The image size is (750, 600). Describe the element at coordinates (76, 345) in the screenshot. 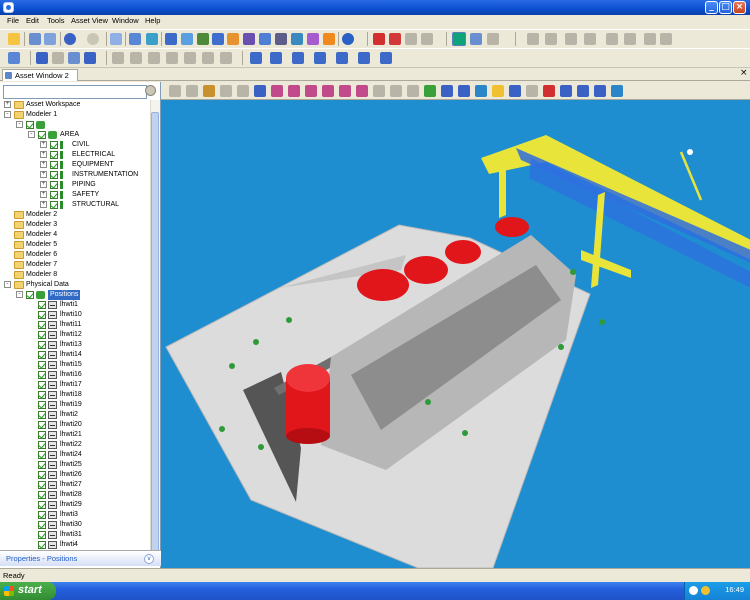

I see `tree-node: lhwti13` at that location.